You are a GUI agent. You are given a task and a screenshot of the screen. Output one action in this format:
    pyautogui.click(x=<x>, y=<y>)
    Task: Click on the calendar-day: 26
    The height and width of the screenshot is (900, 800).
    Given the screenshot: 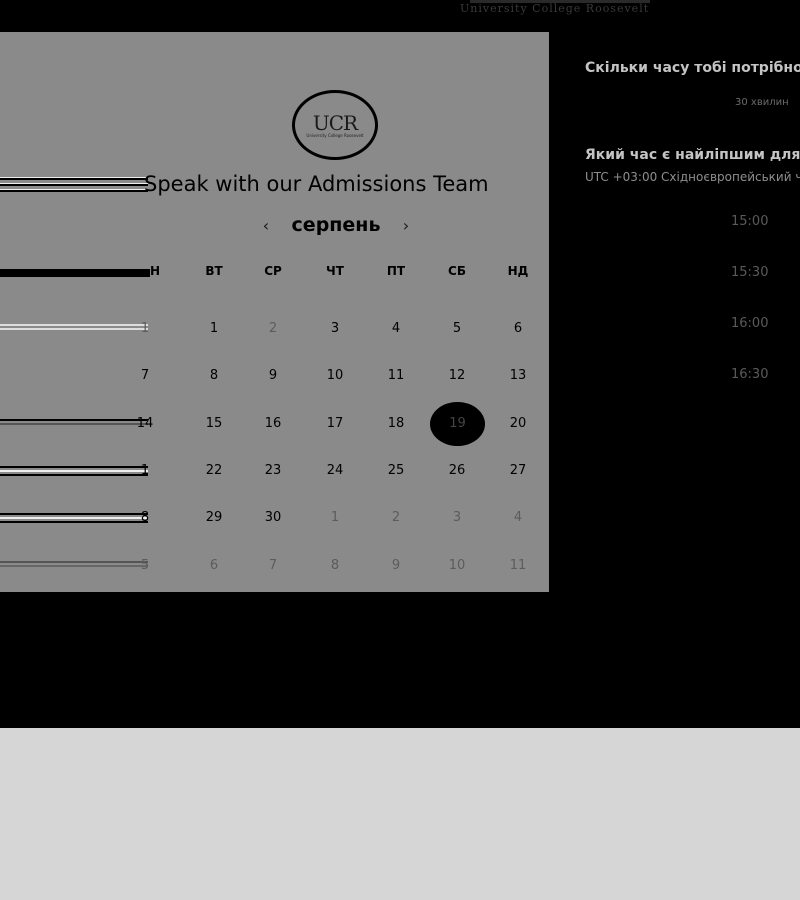 What is the action you would take?
    pyautogui.click(x=457, y=471)
    